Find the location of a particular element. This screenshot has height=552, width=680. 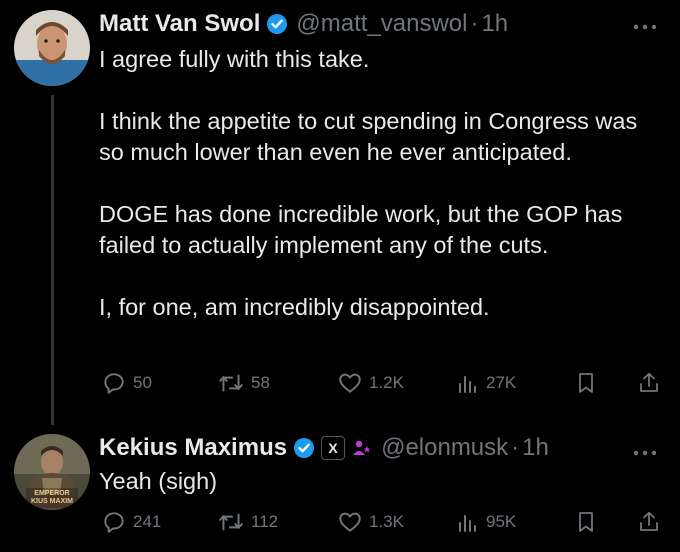

tweet-text: Yeah (sigh) is located at coordinates (158, 481).